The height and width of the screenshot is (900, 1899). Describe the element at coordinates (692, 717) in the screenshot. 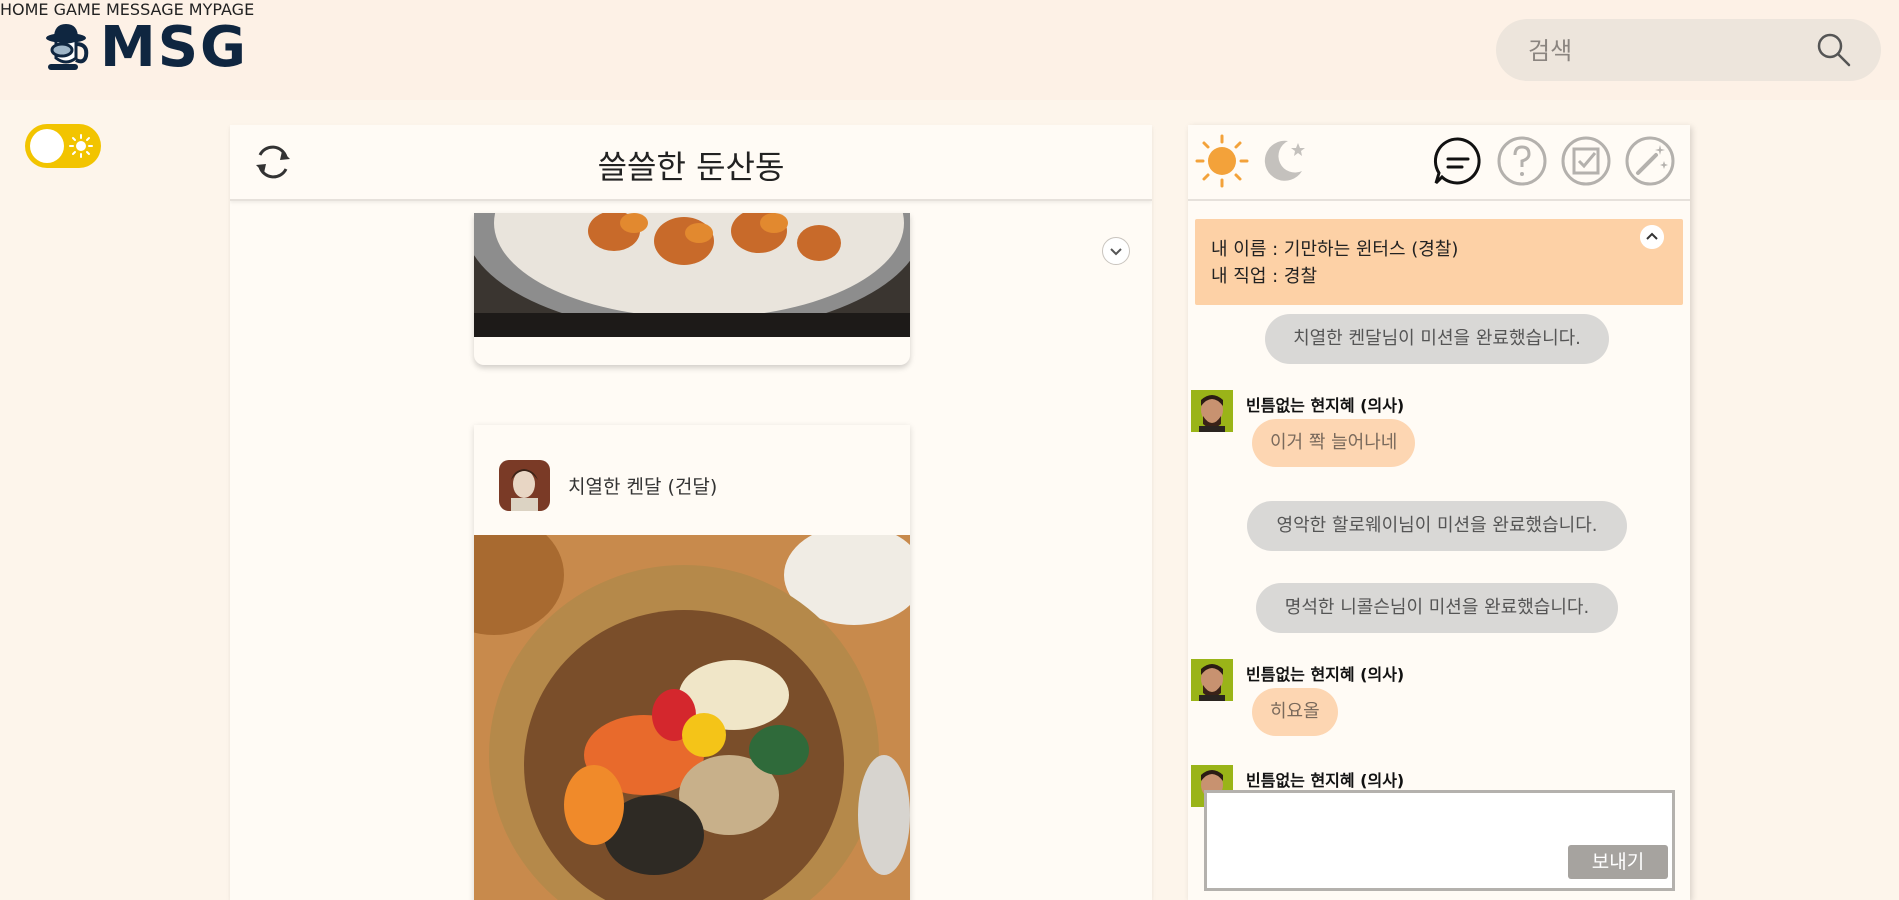

I see `bibimbap-photo` at that location.